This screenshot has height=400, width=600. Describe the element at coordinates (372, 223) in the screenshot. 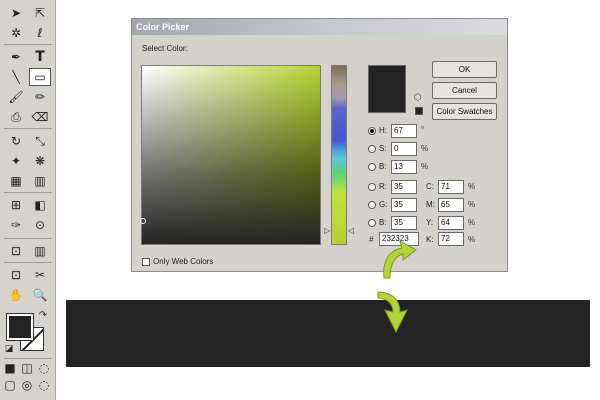

I see `blue-radio` at that location.